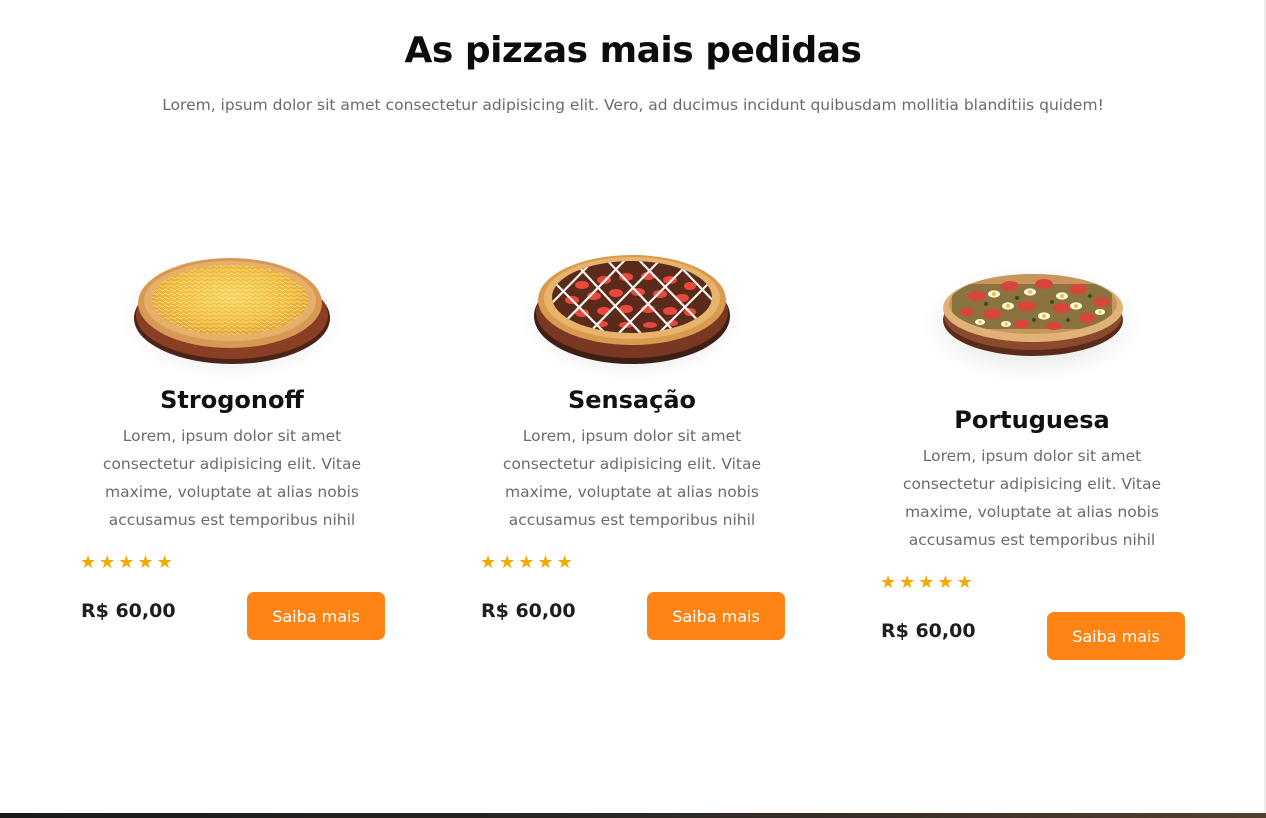  I want to click on pizza-name: Sensação, so click(632, 400).